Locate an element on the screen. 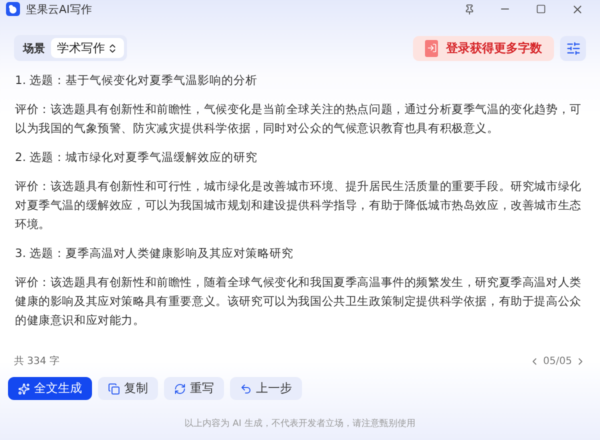 This screenshot has width=600, height=440. updown-chevron-icon is located at coordinates (112, 48).